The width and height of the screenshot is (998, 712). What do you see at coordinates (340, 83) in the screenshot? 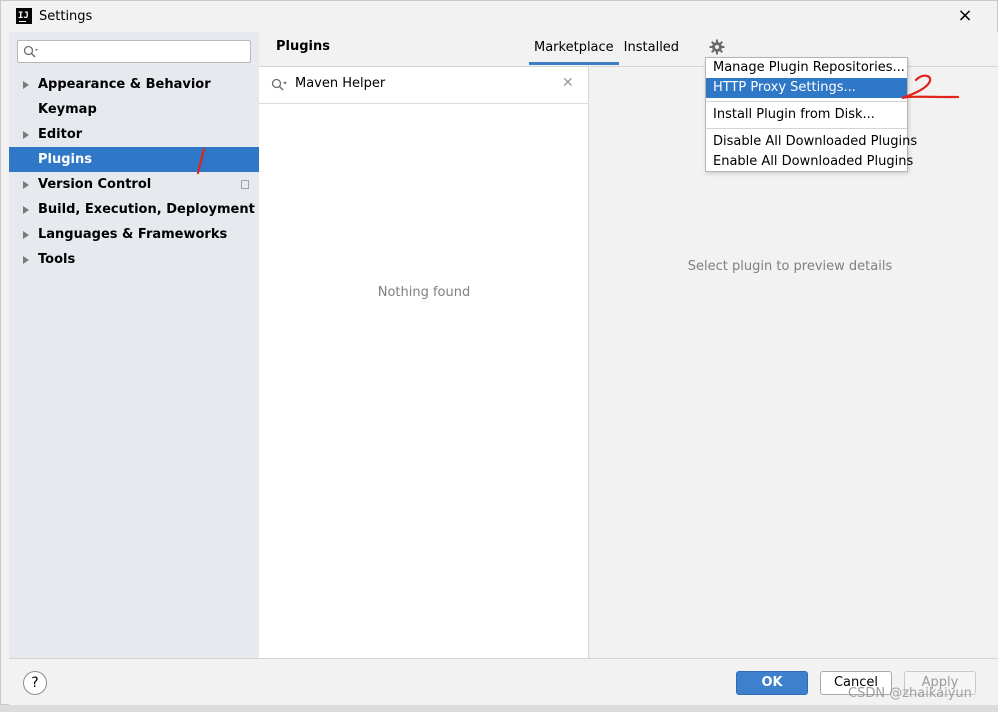
I see `plugin-search-input: Maven Helper` at bounding box center [340, 83].